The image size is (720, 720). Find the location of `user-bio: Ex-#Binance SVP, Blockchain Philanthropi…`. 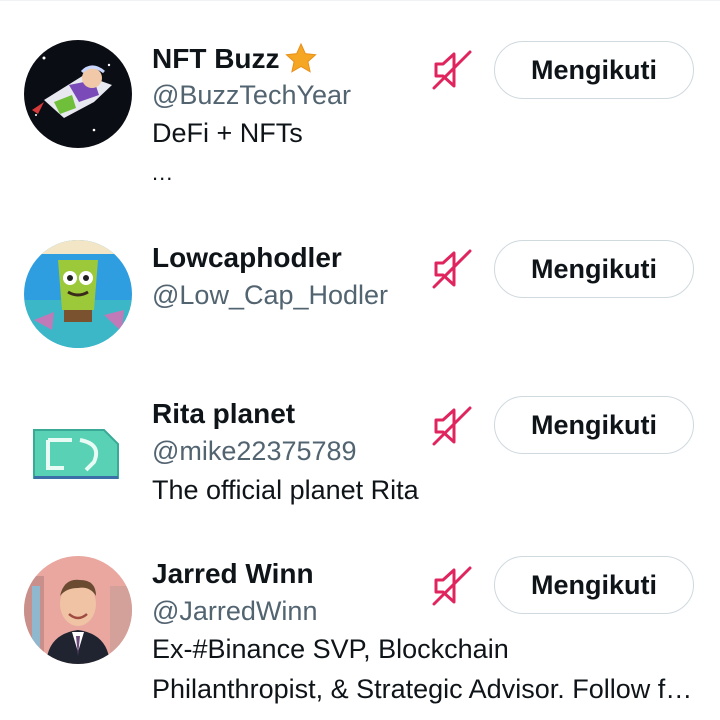

user-bio: Ex-#Binance SVP, Blockchain Philanthropi… is located at coordinates (427, 669).